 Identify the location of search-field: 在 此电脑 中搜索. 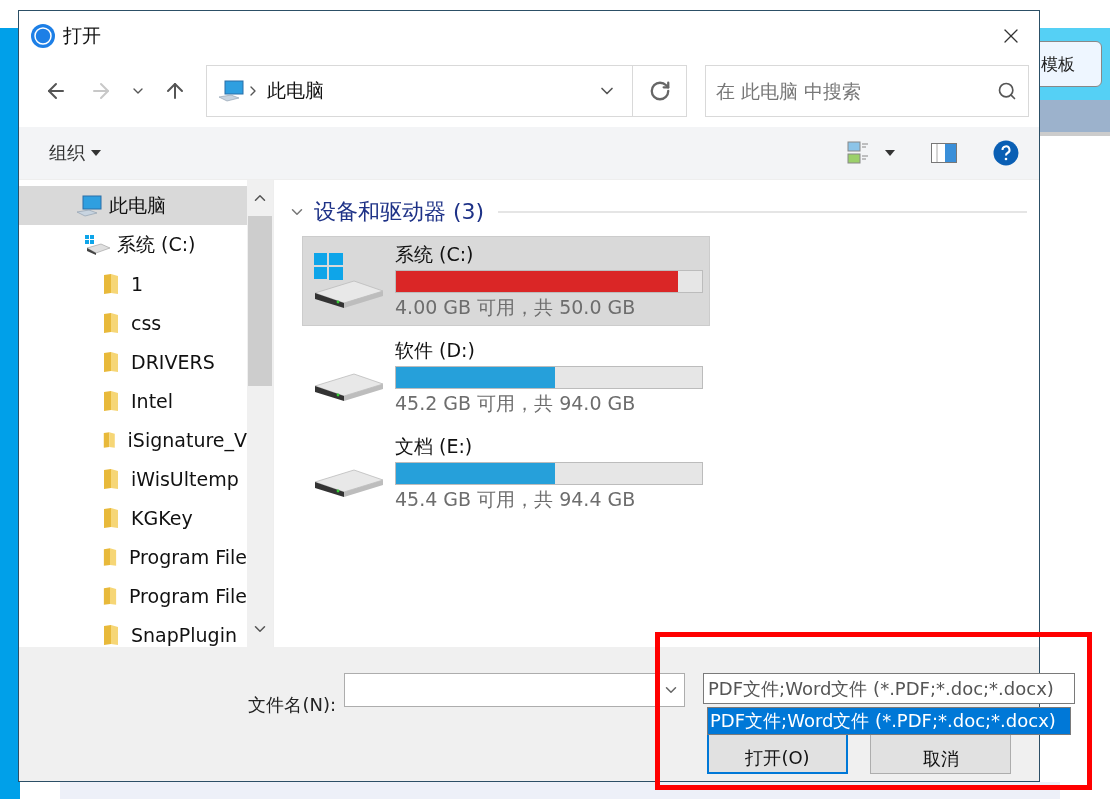
(867, 91).